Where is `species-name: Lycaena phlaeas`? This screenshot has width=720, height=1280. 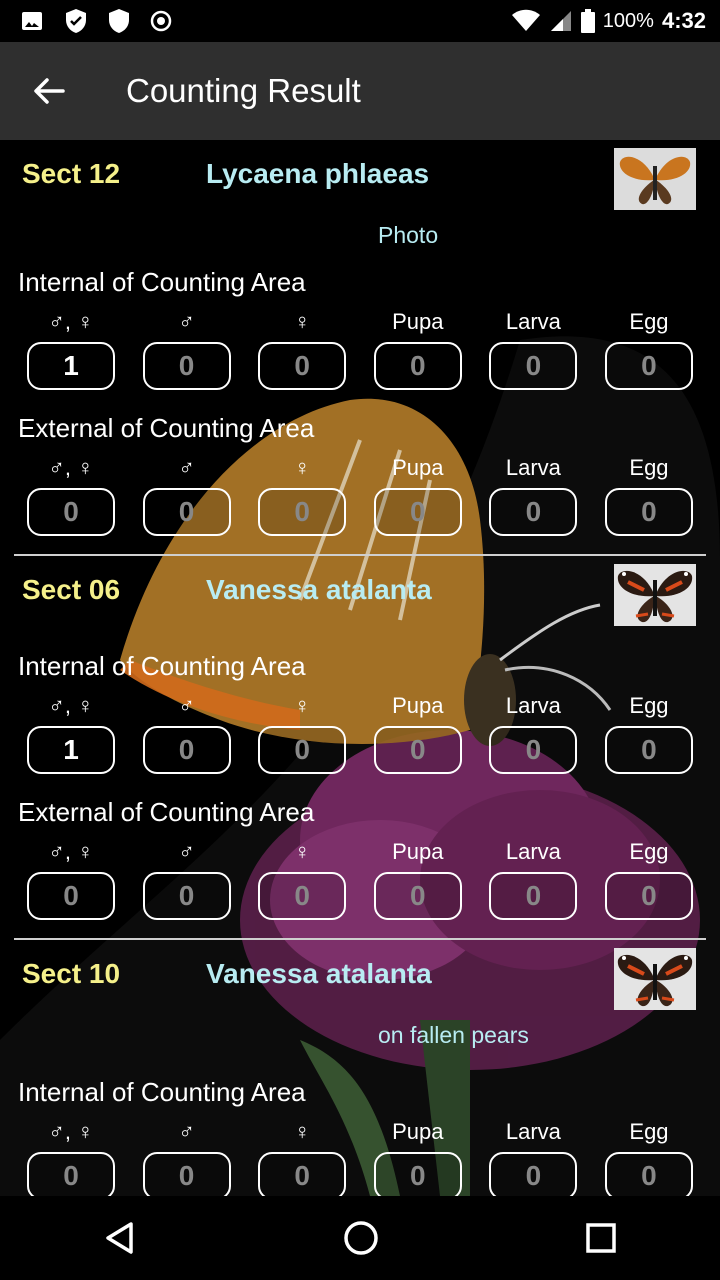
species-name: Lycaena phlaeas is located at coordinates (317, 174).